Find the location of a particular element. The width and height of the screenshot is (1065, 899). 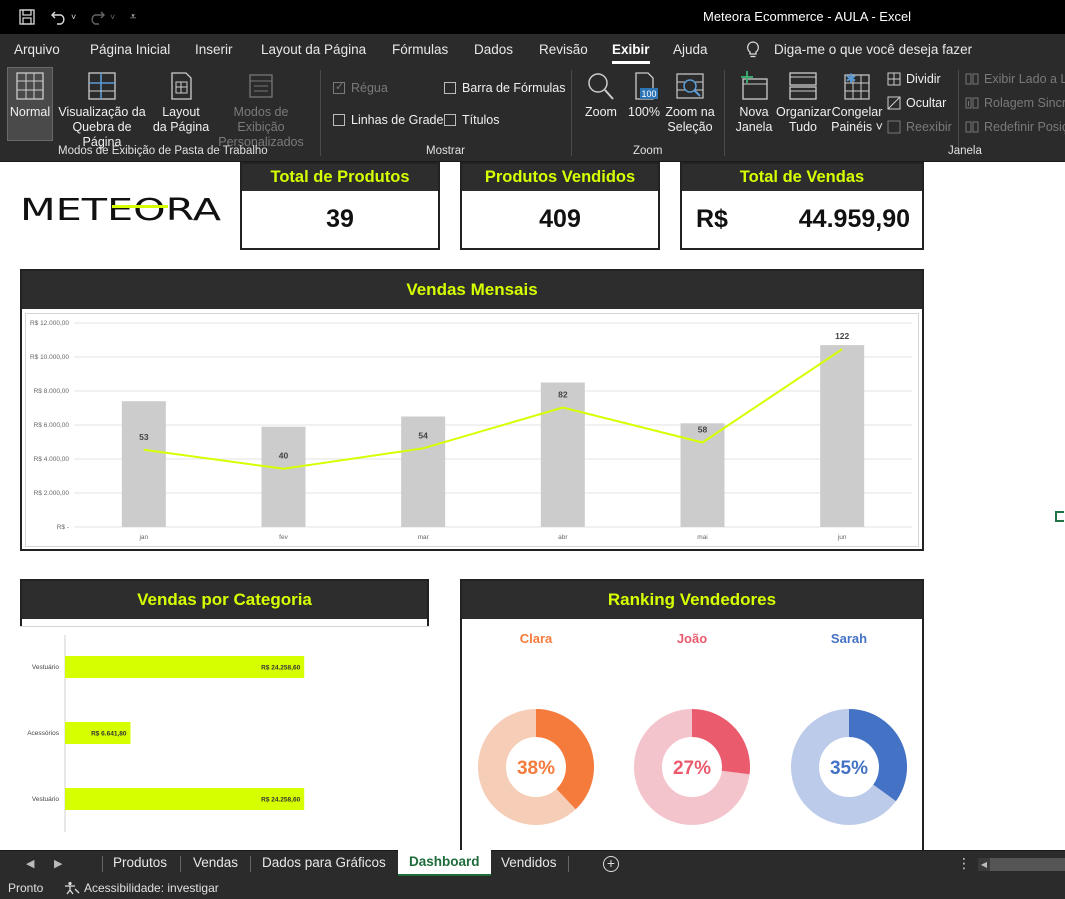

tab-arquivo: Arquivo is located at coordinates (37, 49).